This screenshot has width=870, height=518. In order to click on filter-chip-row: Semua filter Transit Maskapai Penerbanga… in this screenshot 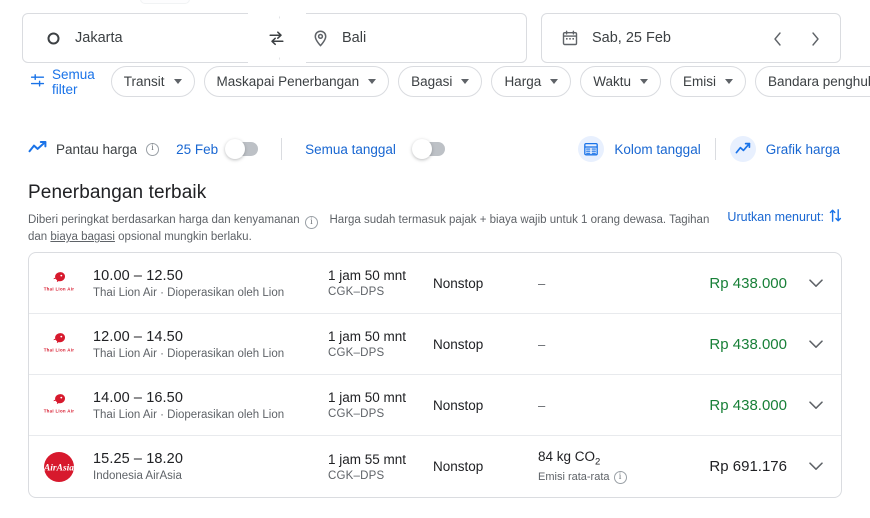, I will do `click(450, 81)`.